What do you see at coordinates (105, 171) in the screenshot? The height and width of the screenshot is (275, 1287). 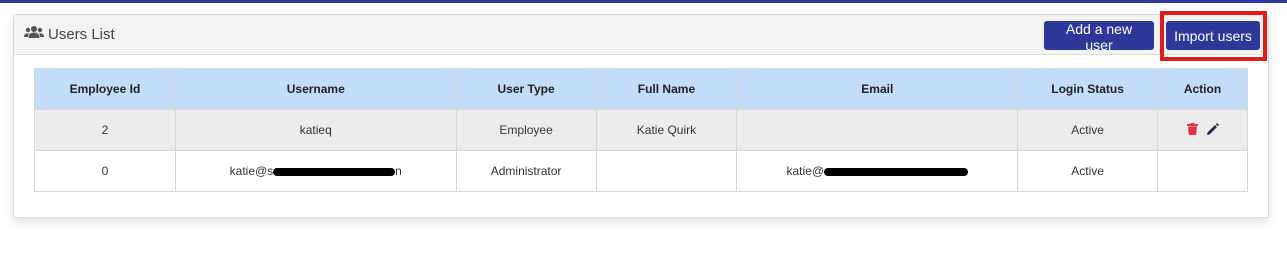 I see `employee-id-cell: 0` at bounding box center [105, 171].